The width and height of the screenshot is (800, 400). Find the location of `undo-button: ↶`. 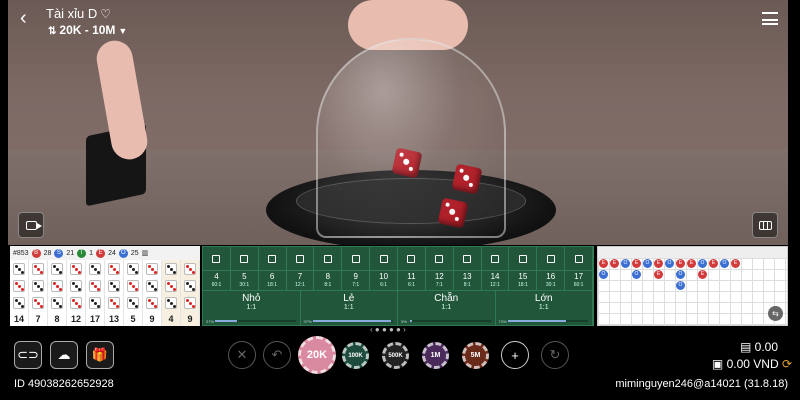

undo-button: ↶ is located at coordinates (277, 355).